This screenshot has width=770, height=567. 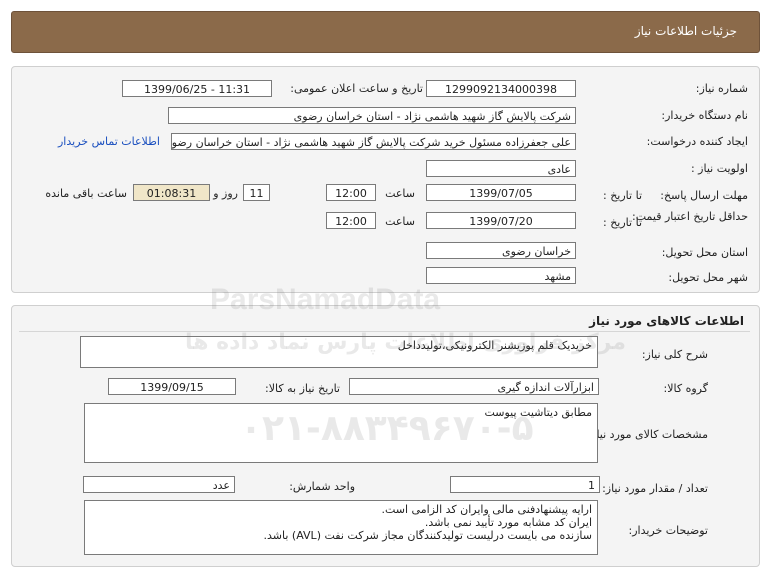 What do you see at coordinates (622, 222) in the screenshot?
I see `validity-to-date-label: تا تاریخ :` at bounding box center [622, 222].